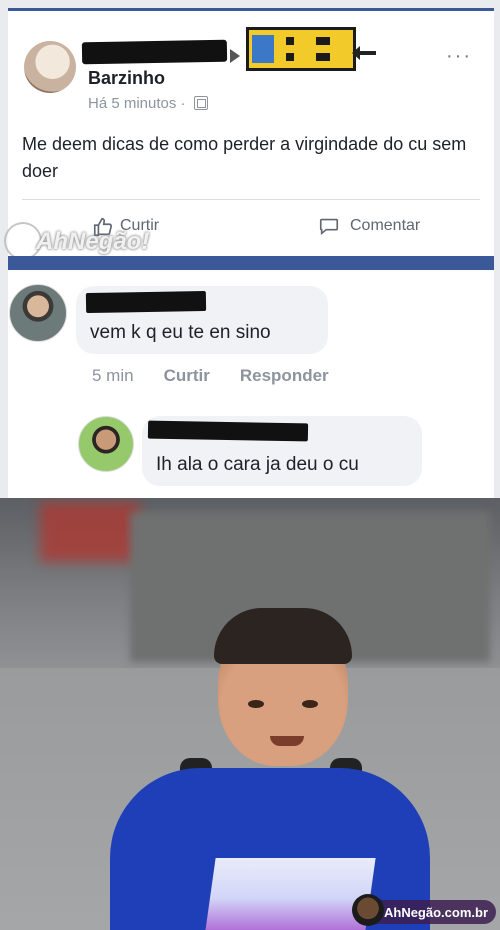 The height and width of the screenshot is (930, 500). I want to click on separator-bar, so click(251, 263).